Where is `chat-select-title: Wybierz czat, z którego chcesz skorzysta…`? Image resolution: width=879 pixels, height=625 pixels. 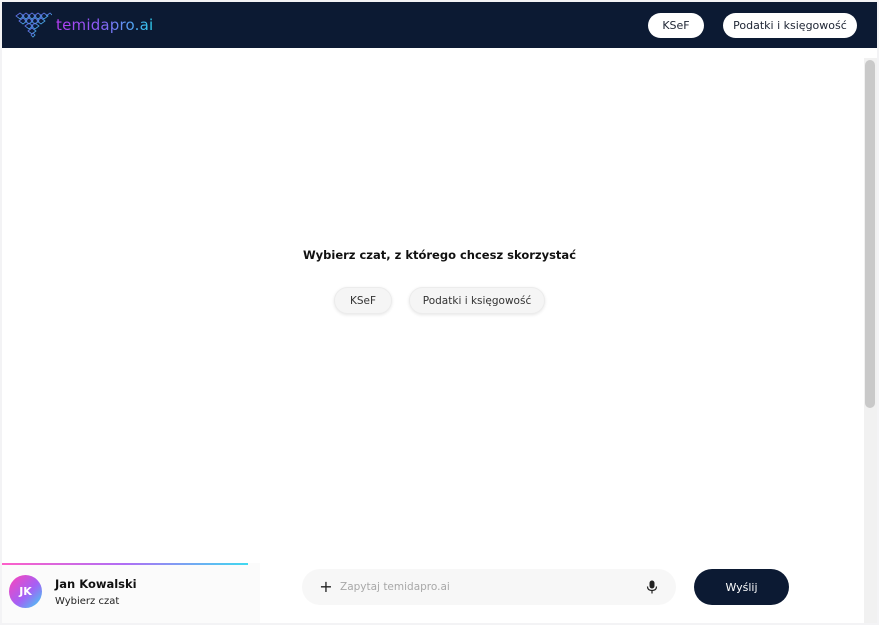 chat-select-title: Wybierz czat, z którego chcesz skorzysta… is located at coordinates (439, 255).